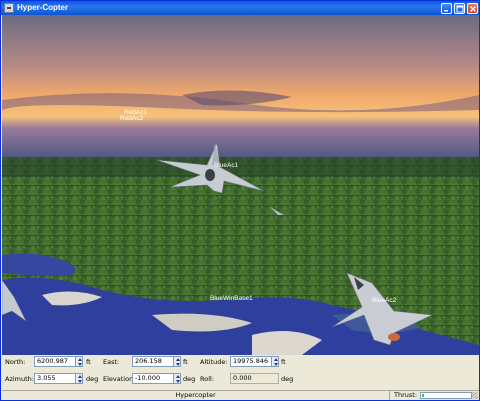  I want to click on thrust-label: Thrust:, so click(406, 395).